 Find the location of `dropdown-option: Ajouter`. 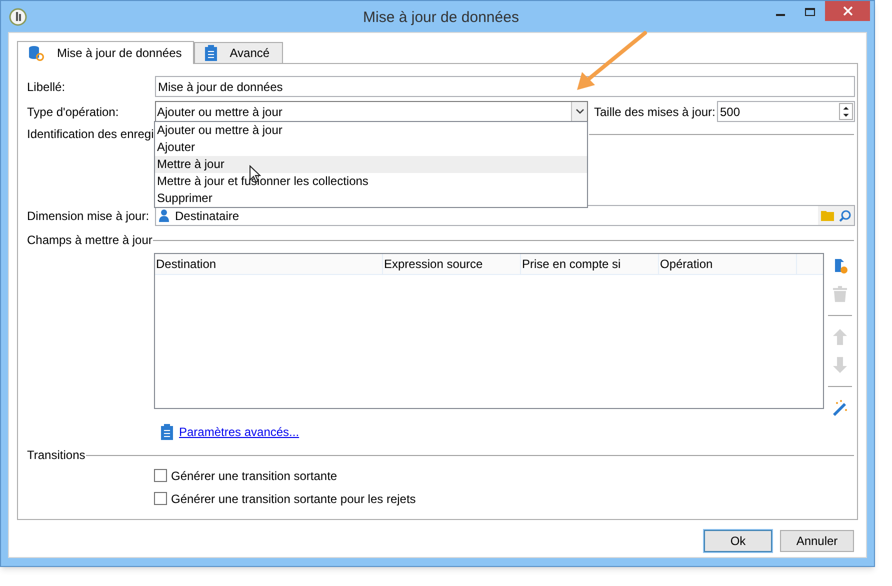

dropdown-option: Ajouter is located at coordinates (371, 147).